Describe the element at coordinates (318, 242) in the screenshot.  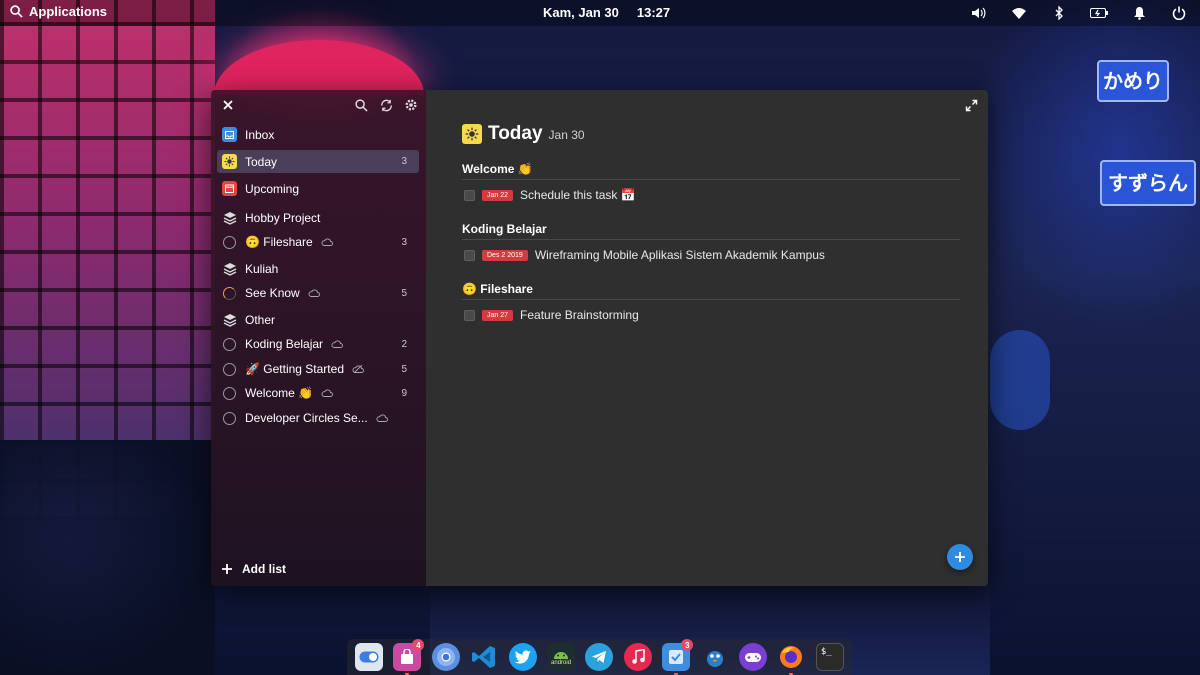
I see `sidebar-item-fileshare: 🙃 Fileshare 3` at that location.